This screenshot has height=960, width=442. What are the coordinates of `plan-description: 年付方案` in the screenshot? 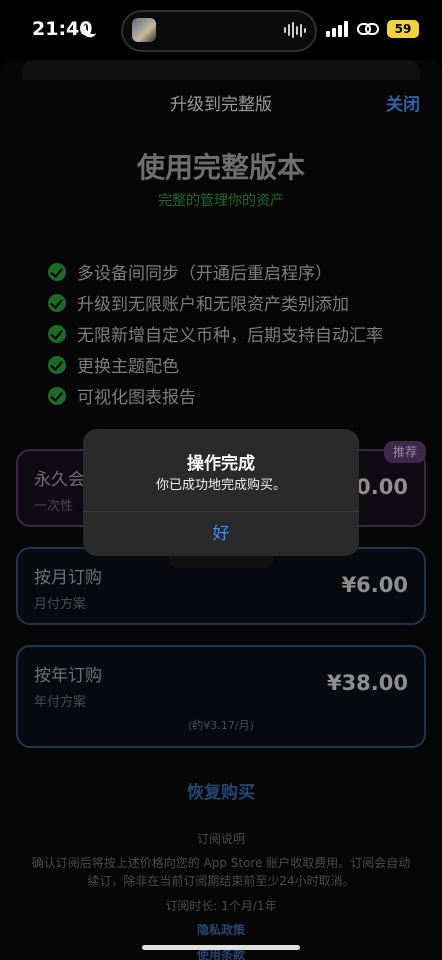 It's located at (60, 702).